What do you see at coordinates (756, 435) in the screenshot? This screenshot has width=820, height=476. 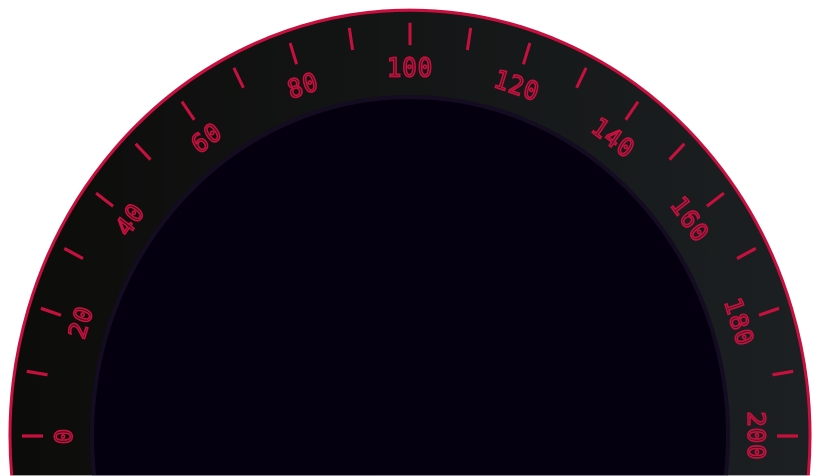 I see `gauge-label: 200` at bounding box center [756, 435].